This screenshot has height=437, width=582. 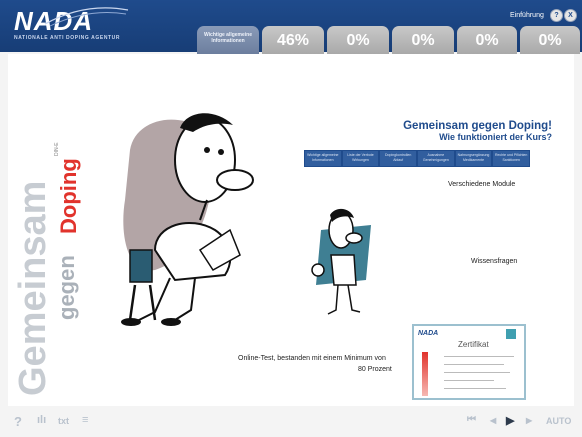 What do you see at coordinates (510, 420) in the screenshot?
I see `play-icon: ▶` at bounding box center [510, 420].